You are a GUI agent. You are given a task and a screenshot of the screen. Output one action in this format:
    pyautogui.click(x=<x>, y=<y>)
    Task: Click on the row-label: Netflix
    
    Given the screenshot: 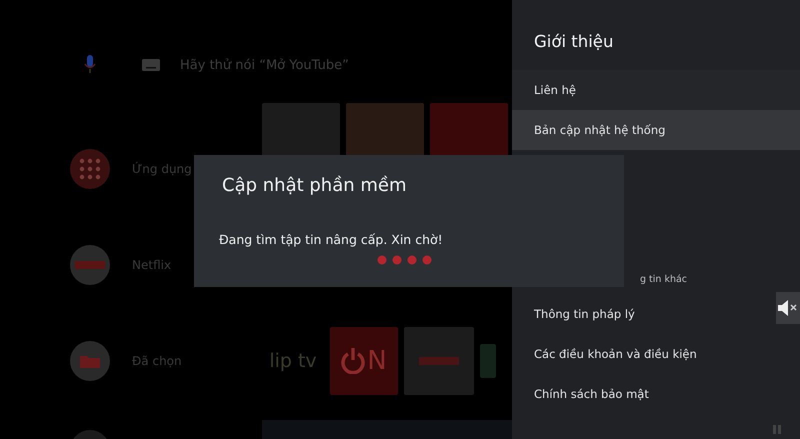 What is the action you would take?
    pyautogui.click(x=152, y=265)
    